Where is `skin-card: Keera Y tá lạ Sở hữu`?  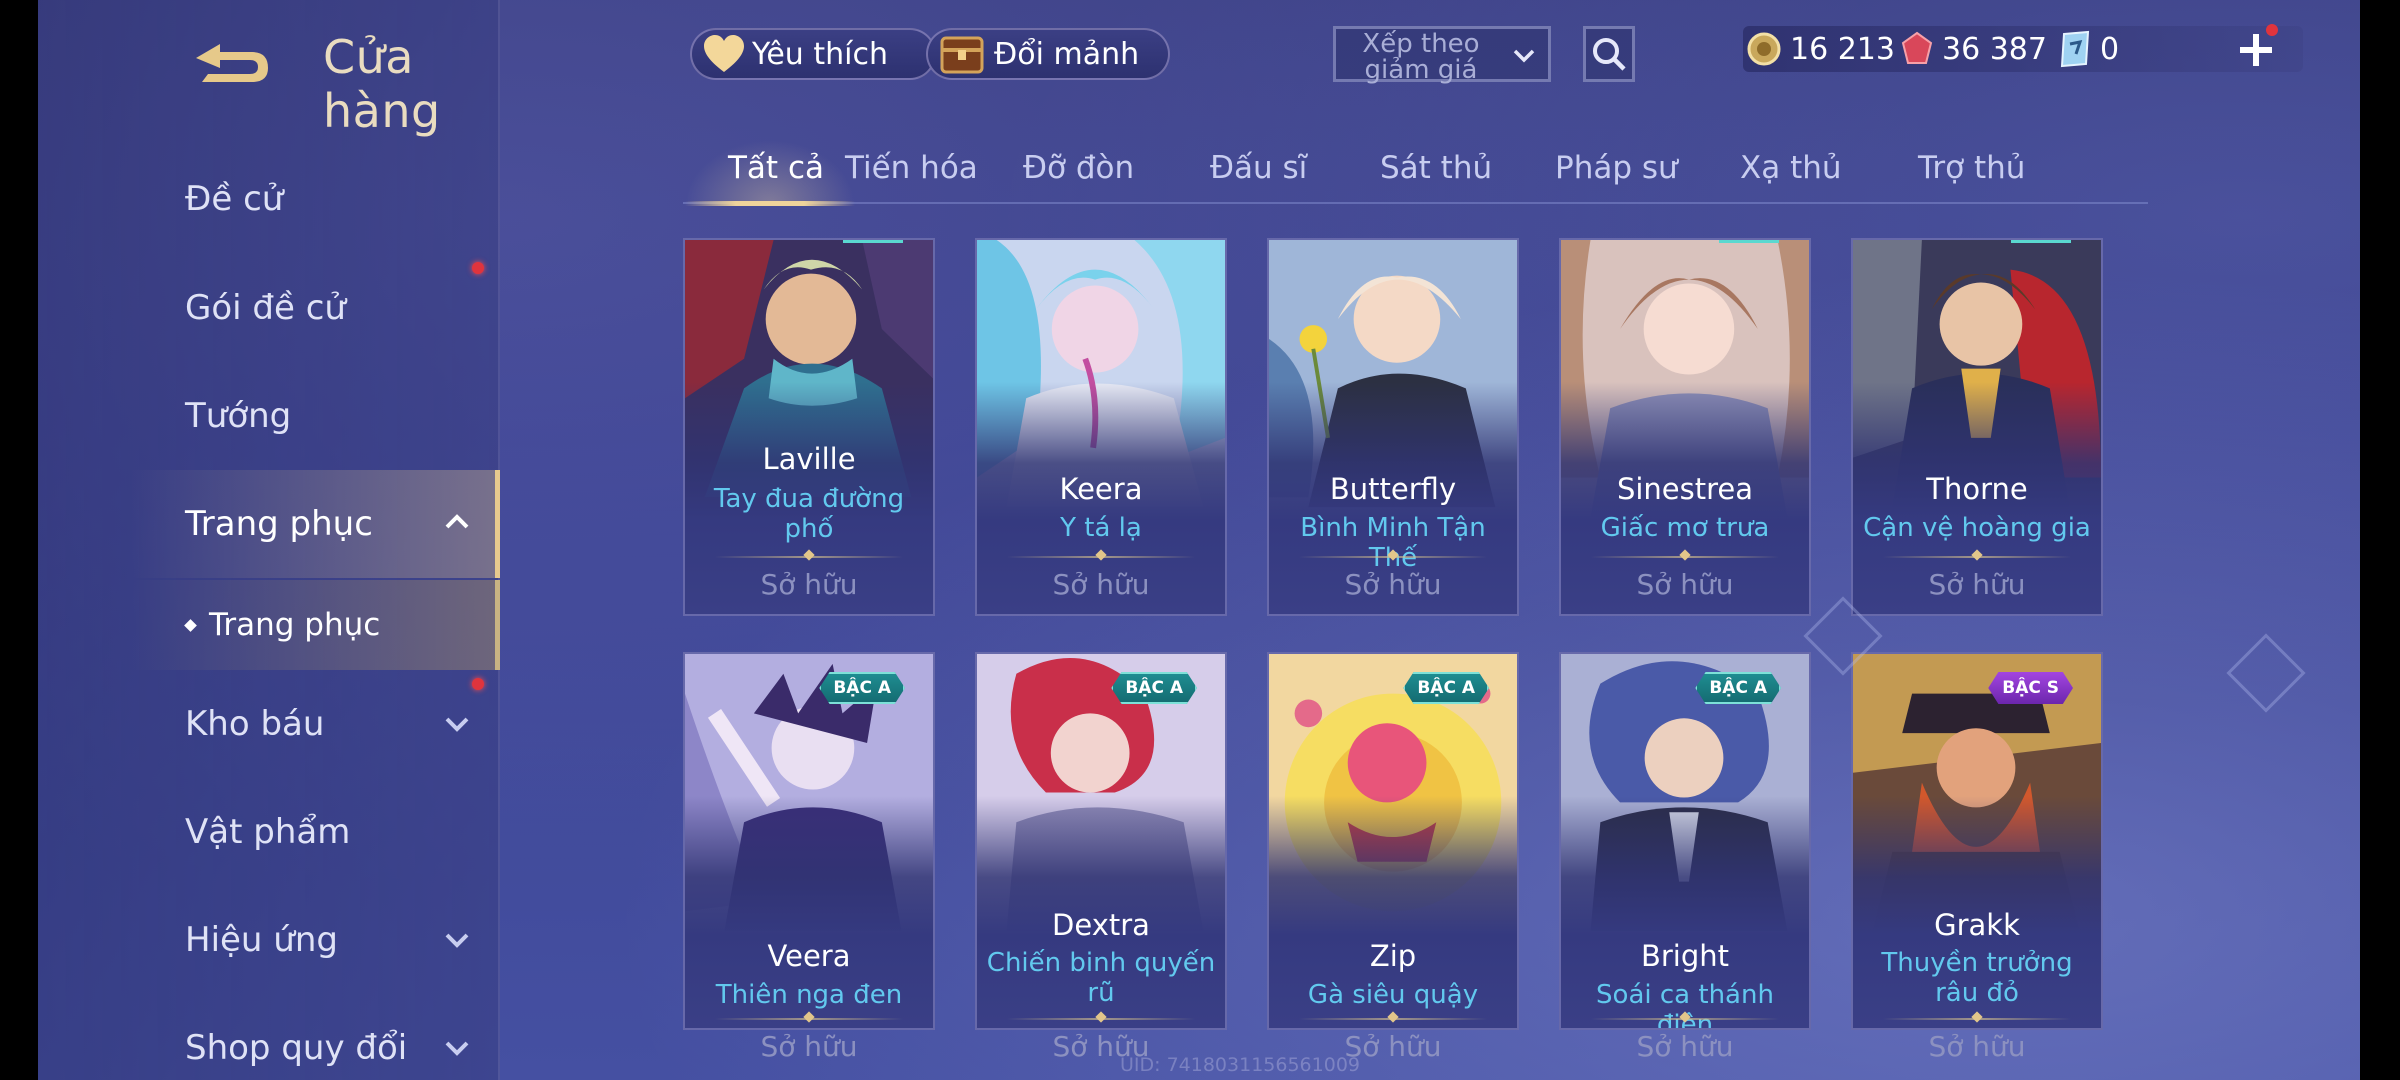 skin-card: Keera Y tá lạ Sở hữu is located at coordinates (1101, 427).